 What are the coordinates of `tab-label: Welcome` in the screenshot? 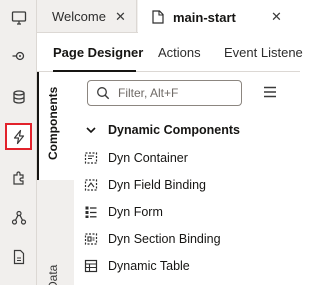 It's located at (79, 16).